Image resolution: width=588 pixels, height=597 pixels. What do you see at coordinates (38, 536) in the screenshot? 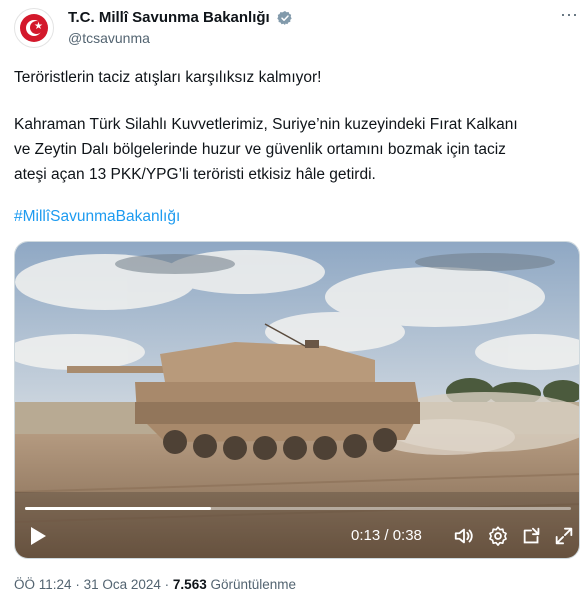
I see `play-icon` at bounding box center [38, 536].